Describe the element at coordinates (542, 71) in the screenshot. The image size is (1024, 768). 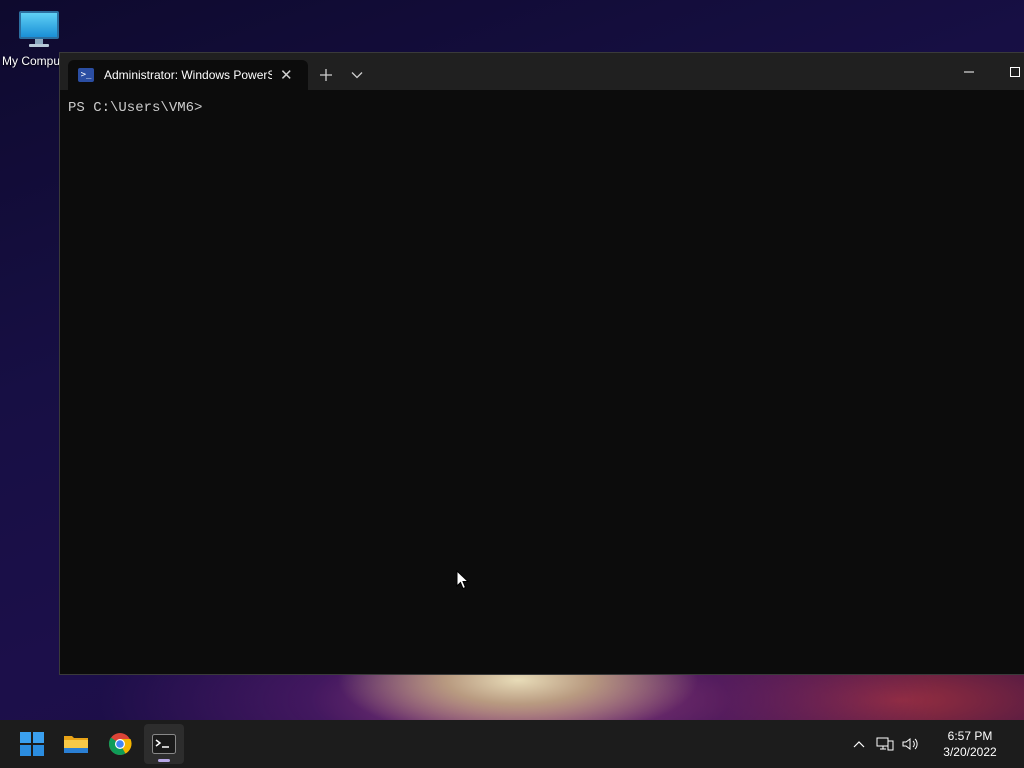
I see `title-bar: >_ Administrator: Windows PowerS ✕` at that location.